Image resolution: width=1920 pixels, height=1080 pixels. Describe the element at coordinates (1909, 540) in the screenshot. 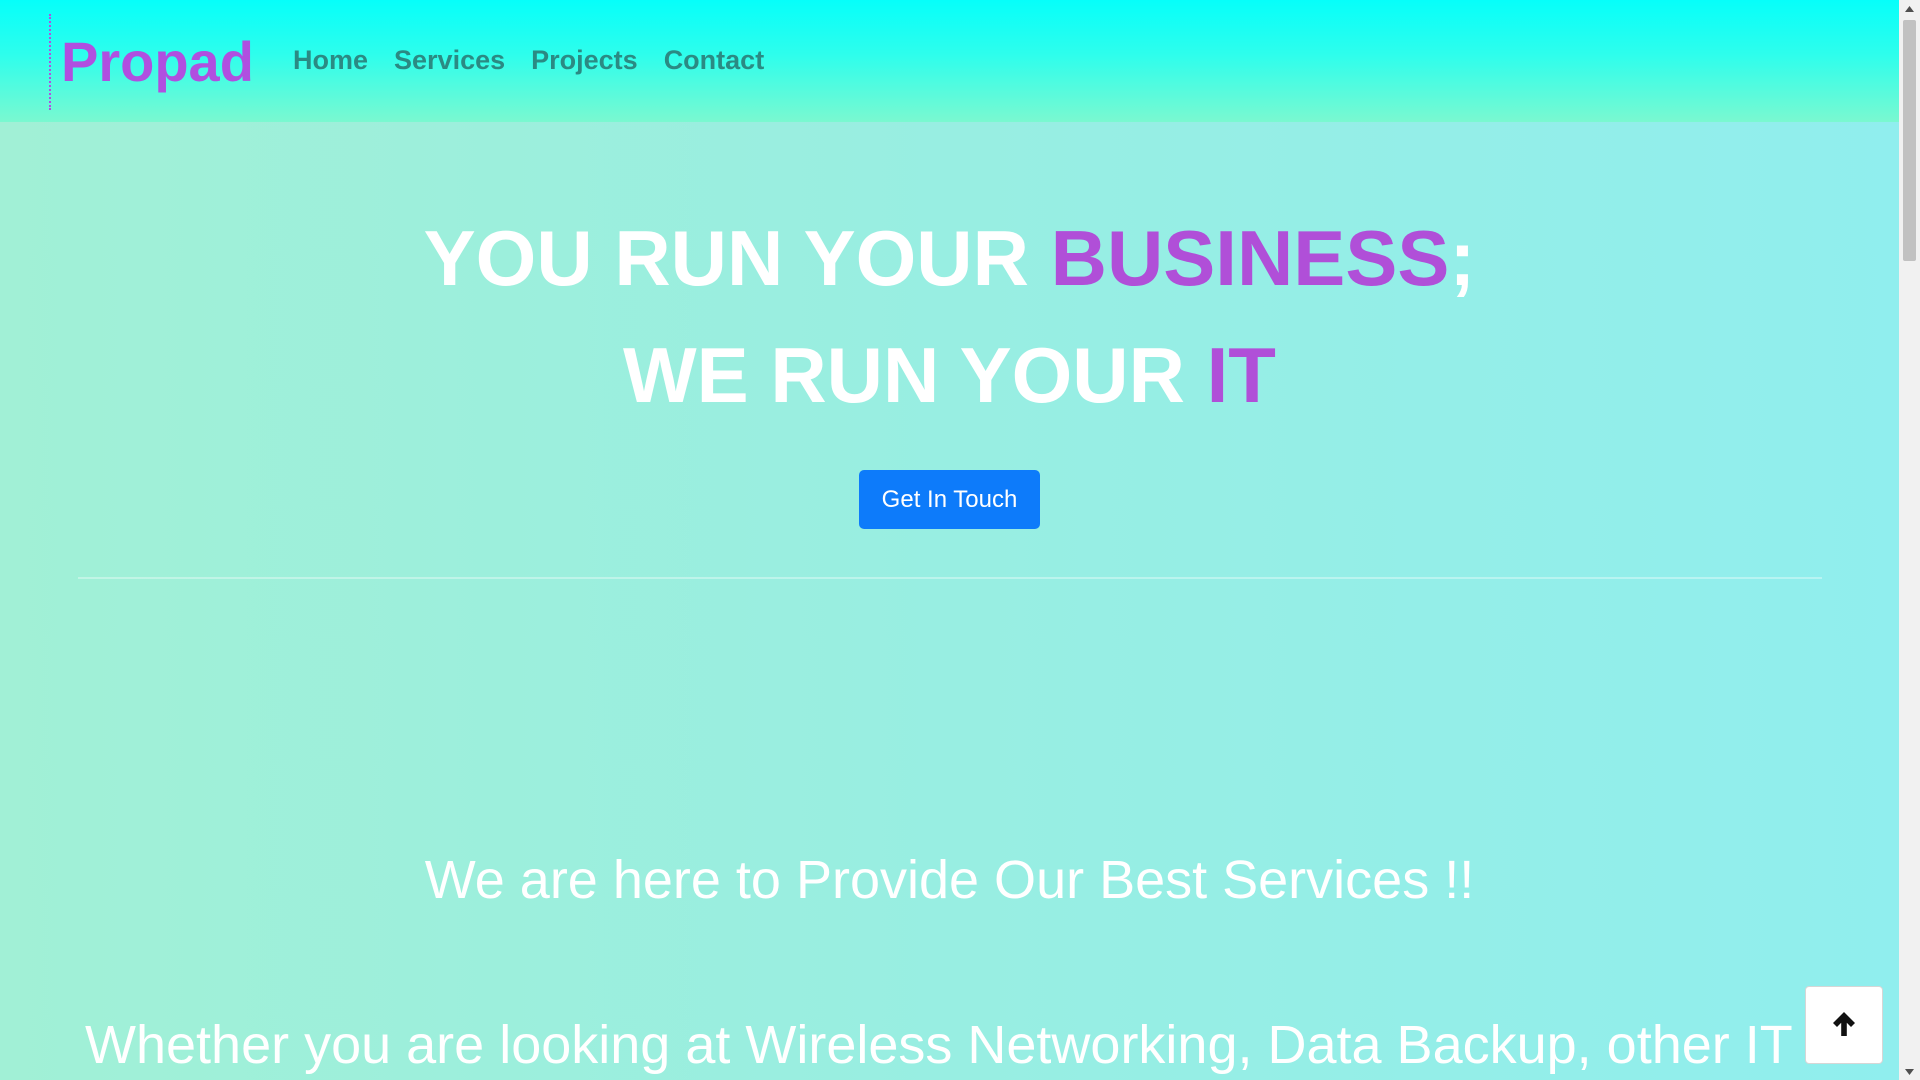

I see `vertical-scrollbar` at that location.